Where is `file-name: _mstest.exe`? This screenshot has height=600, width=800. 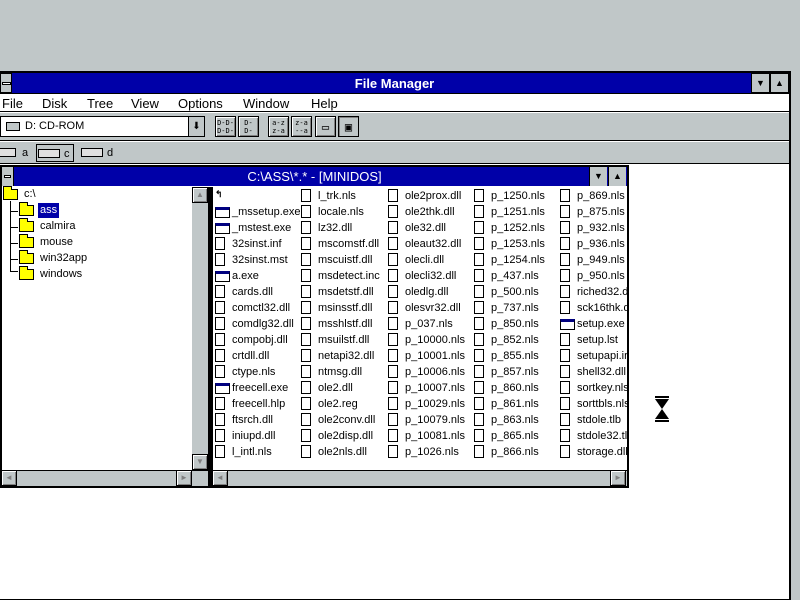 file-name: _mstest.exe is located at coordinates (262, 228).